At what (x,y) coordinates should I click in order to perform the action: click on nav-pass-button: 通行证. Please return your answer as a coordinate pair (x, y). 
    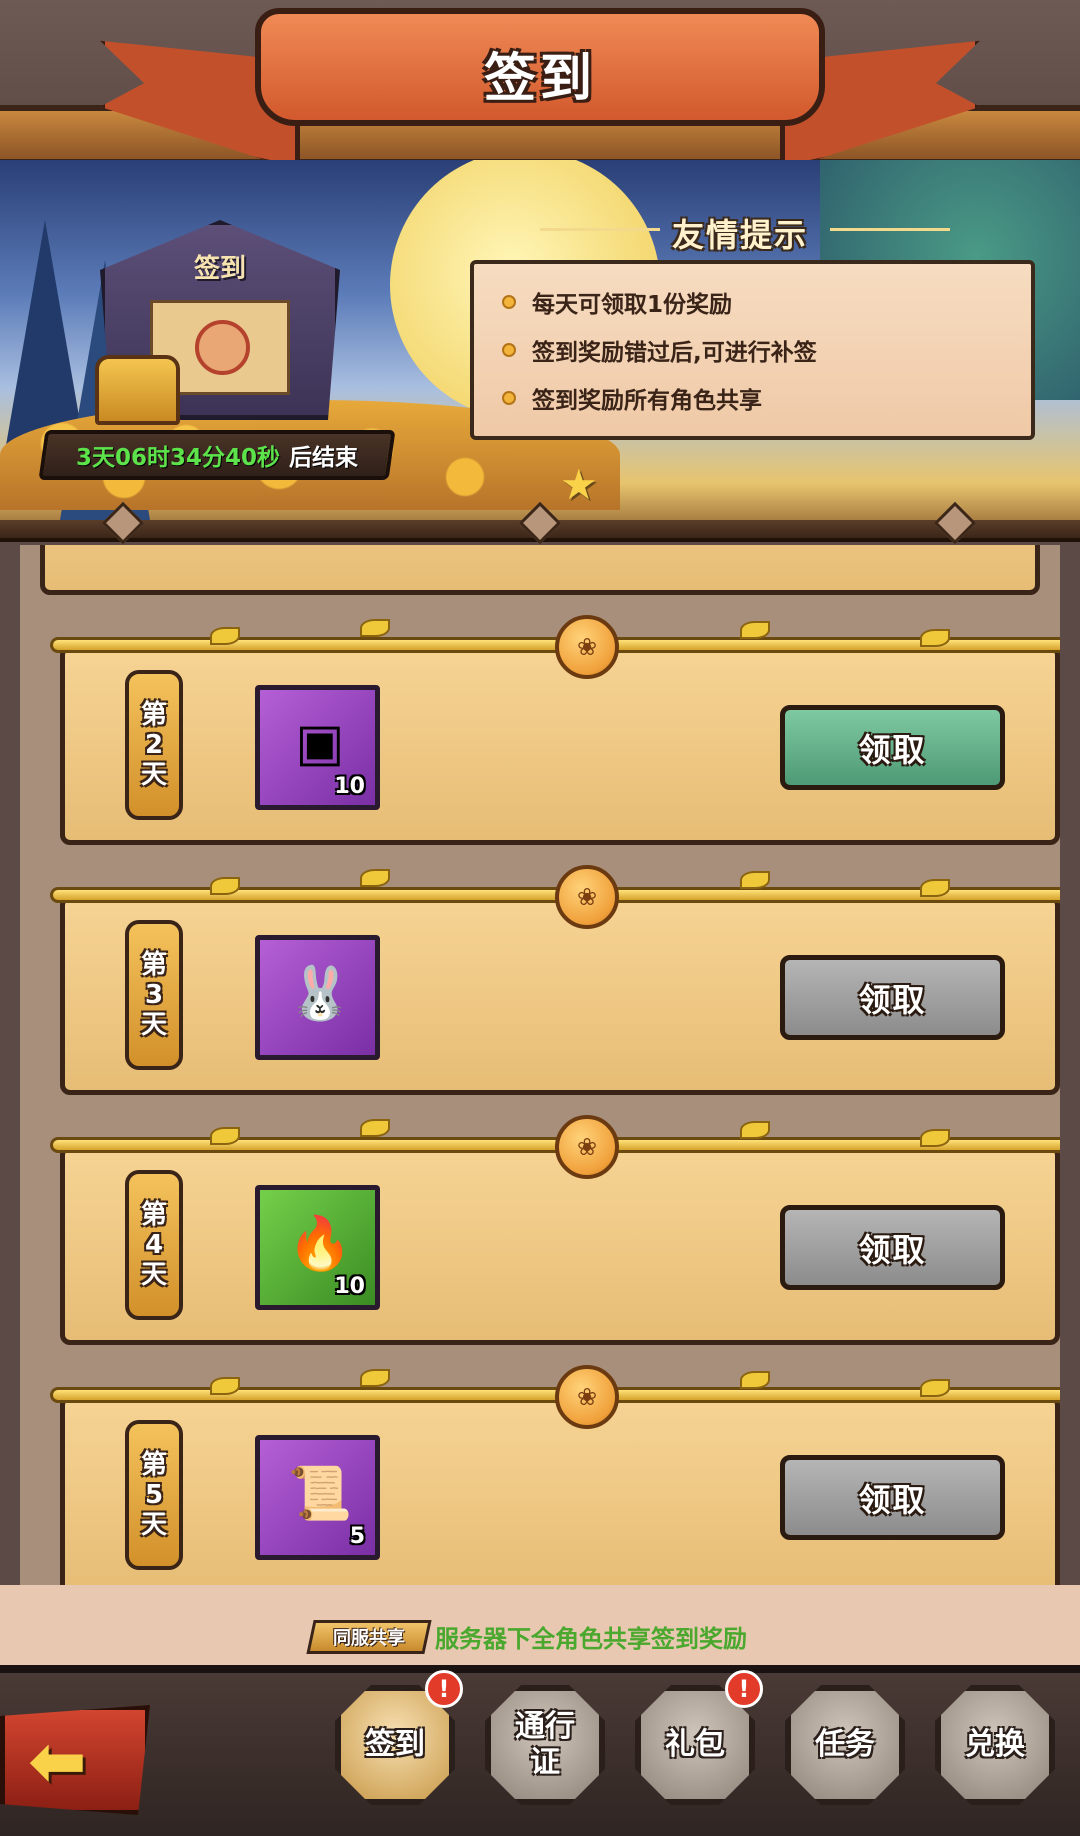
    Looking at the image, I should click on (545, 1745).